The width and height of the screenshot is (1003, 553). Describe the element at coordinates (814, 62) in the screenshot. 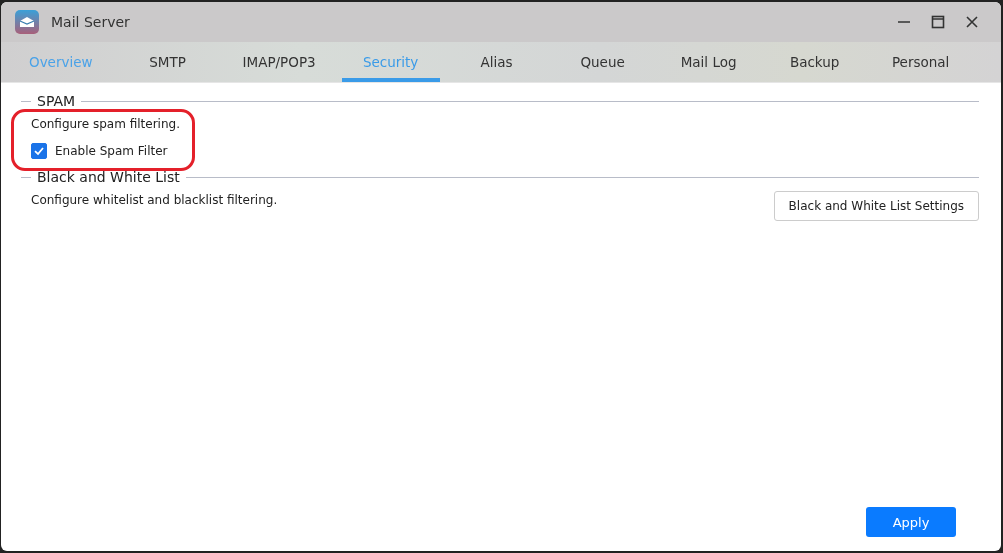

I see `tab: Backup` at that location.